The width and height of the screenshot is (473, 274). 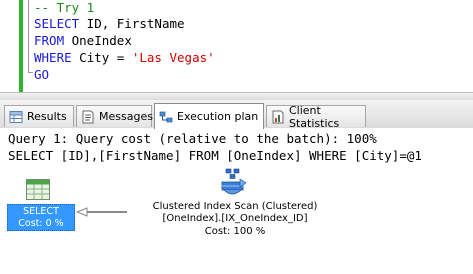 I want to click on code-line-3: FROM OneIndex, so click(x=83, y=41).